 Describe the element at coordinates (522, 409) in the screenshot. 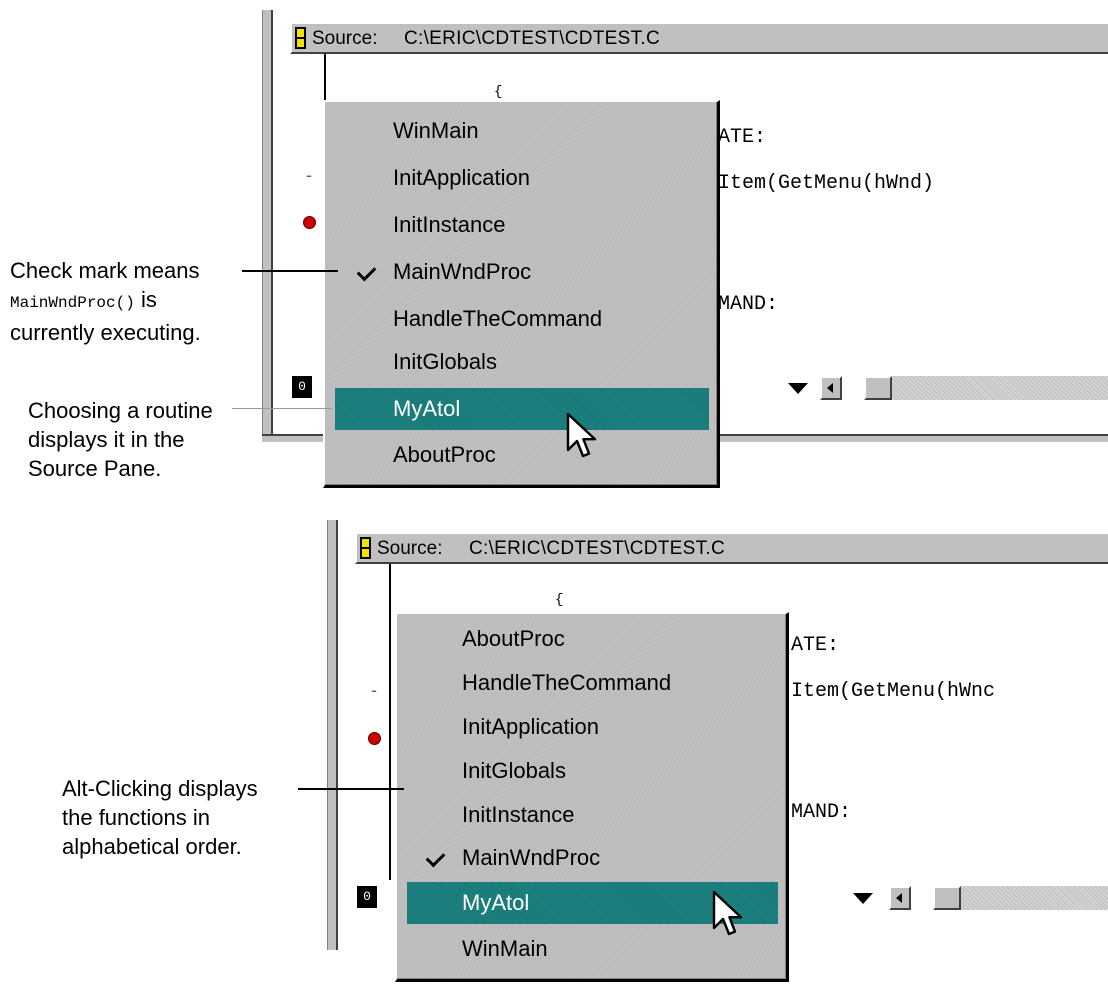

I see `menu-item-myatol: MyAtol` at that location.